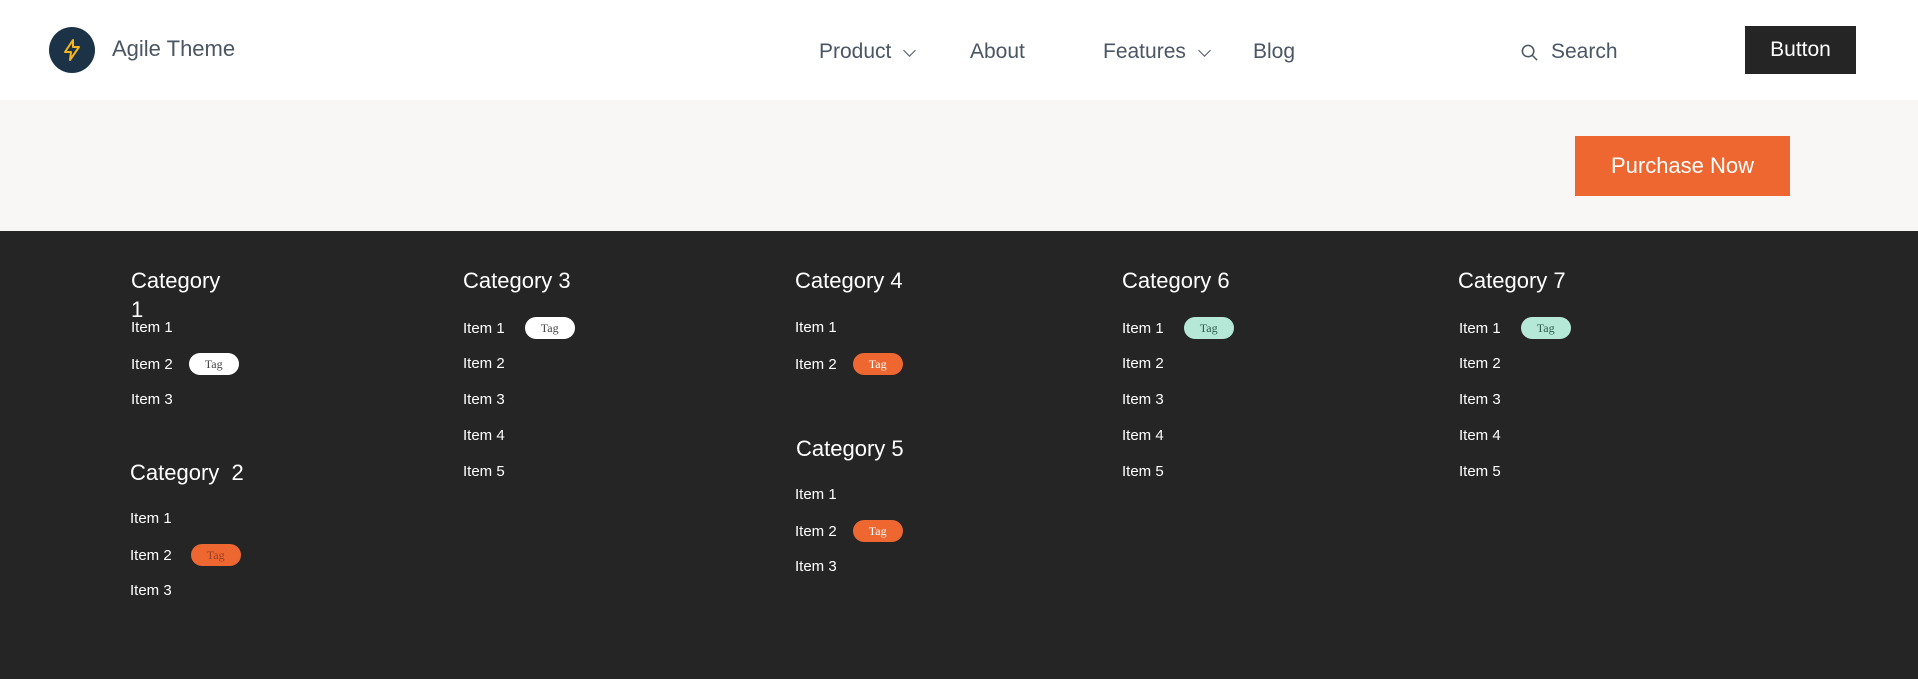  I want to click on header-button: Button, so click(1800, 50).